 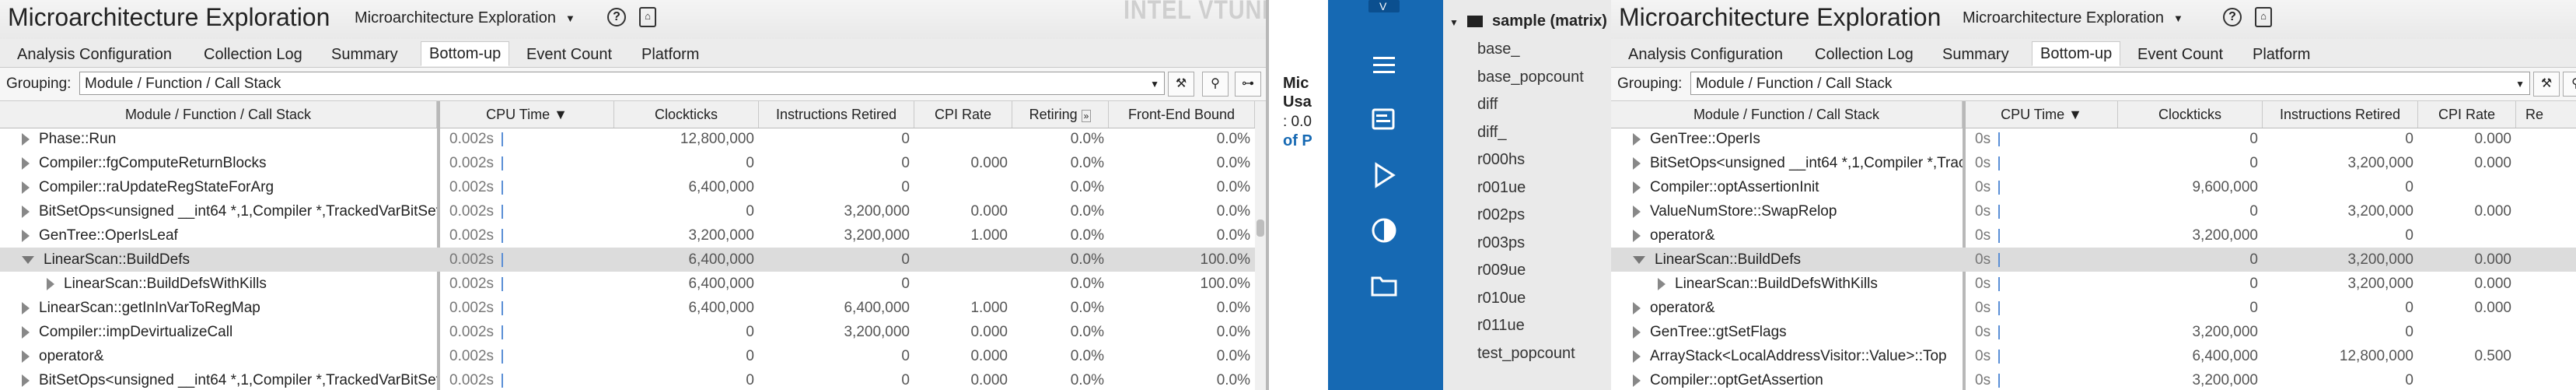 I want to click on table-row: Phase::Run 0.002s 12,800,000 0 0.0% 0.0%, so click(x=633, y=139).